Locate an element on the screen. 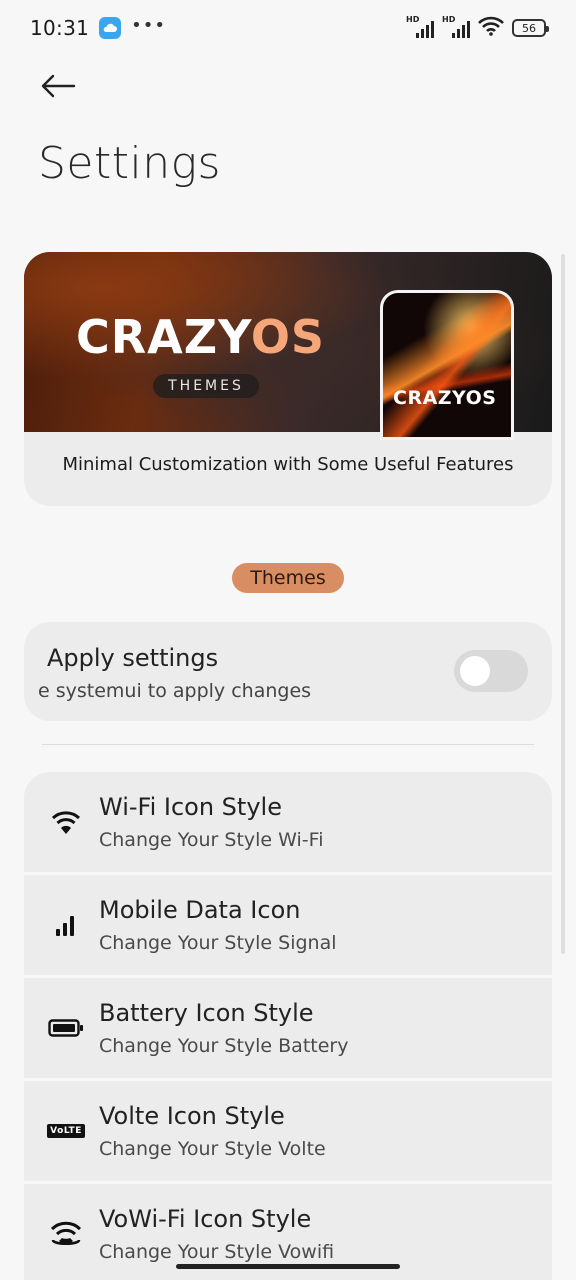  list-item-title: Wi-Fi Icon Style is located at coordinates (190, 807).